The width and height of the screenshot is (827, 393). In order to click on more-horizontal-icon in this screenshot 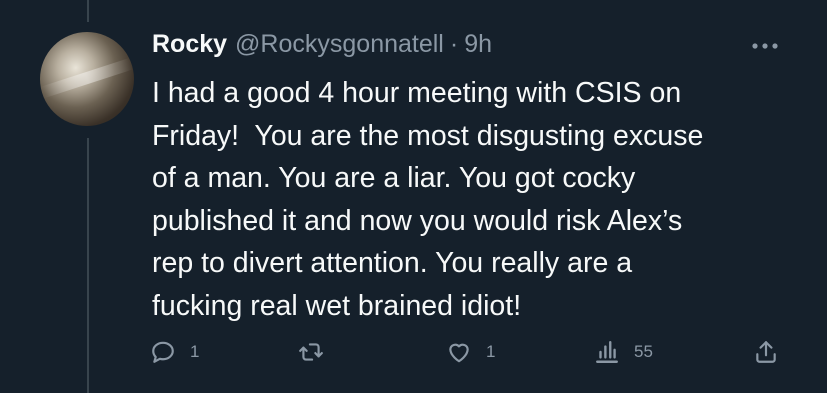, I will do `click(765, 46)`.